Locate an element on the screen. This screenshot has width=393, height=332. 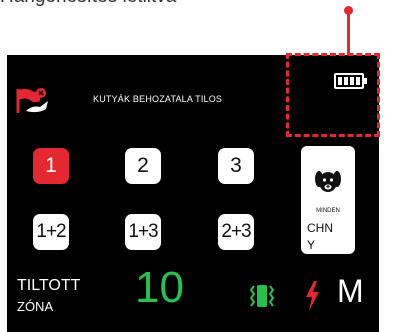
callout-line is located at coordinates (348, 35).